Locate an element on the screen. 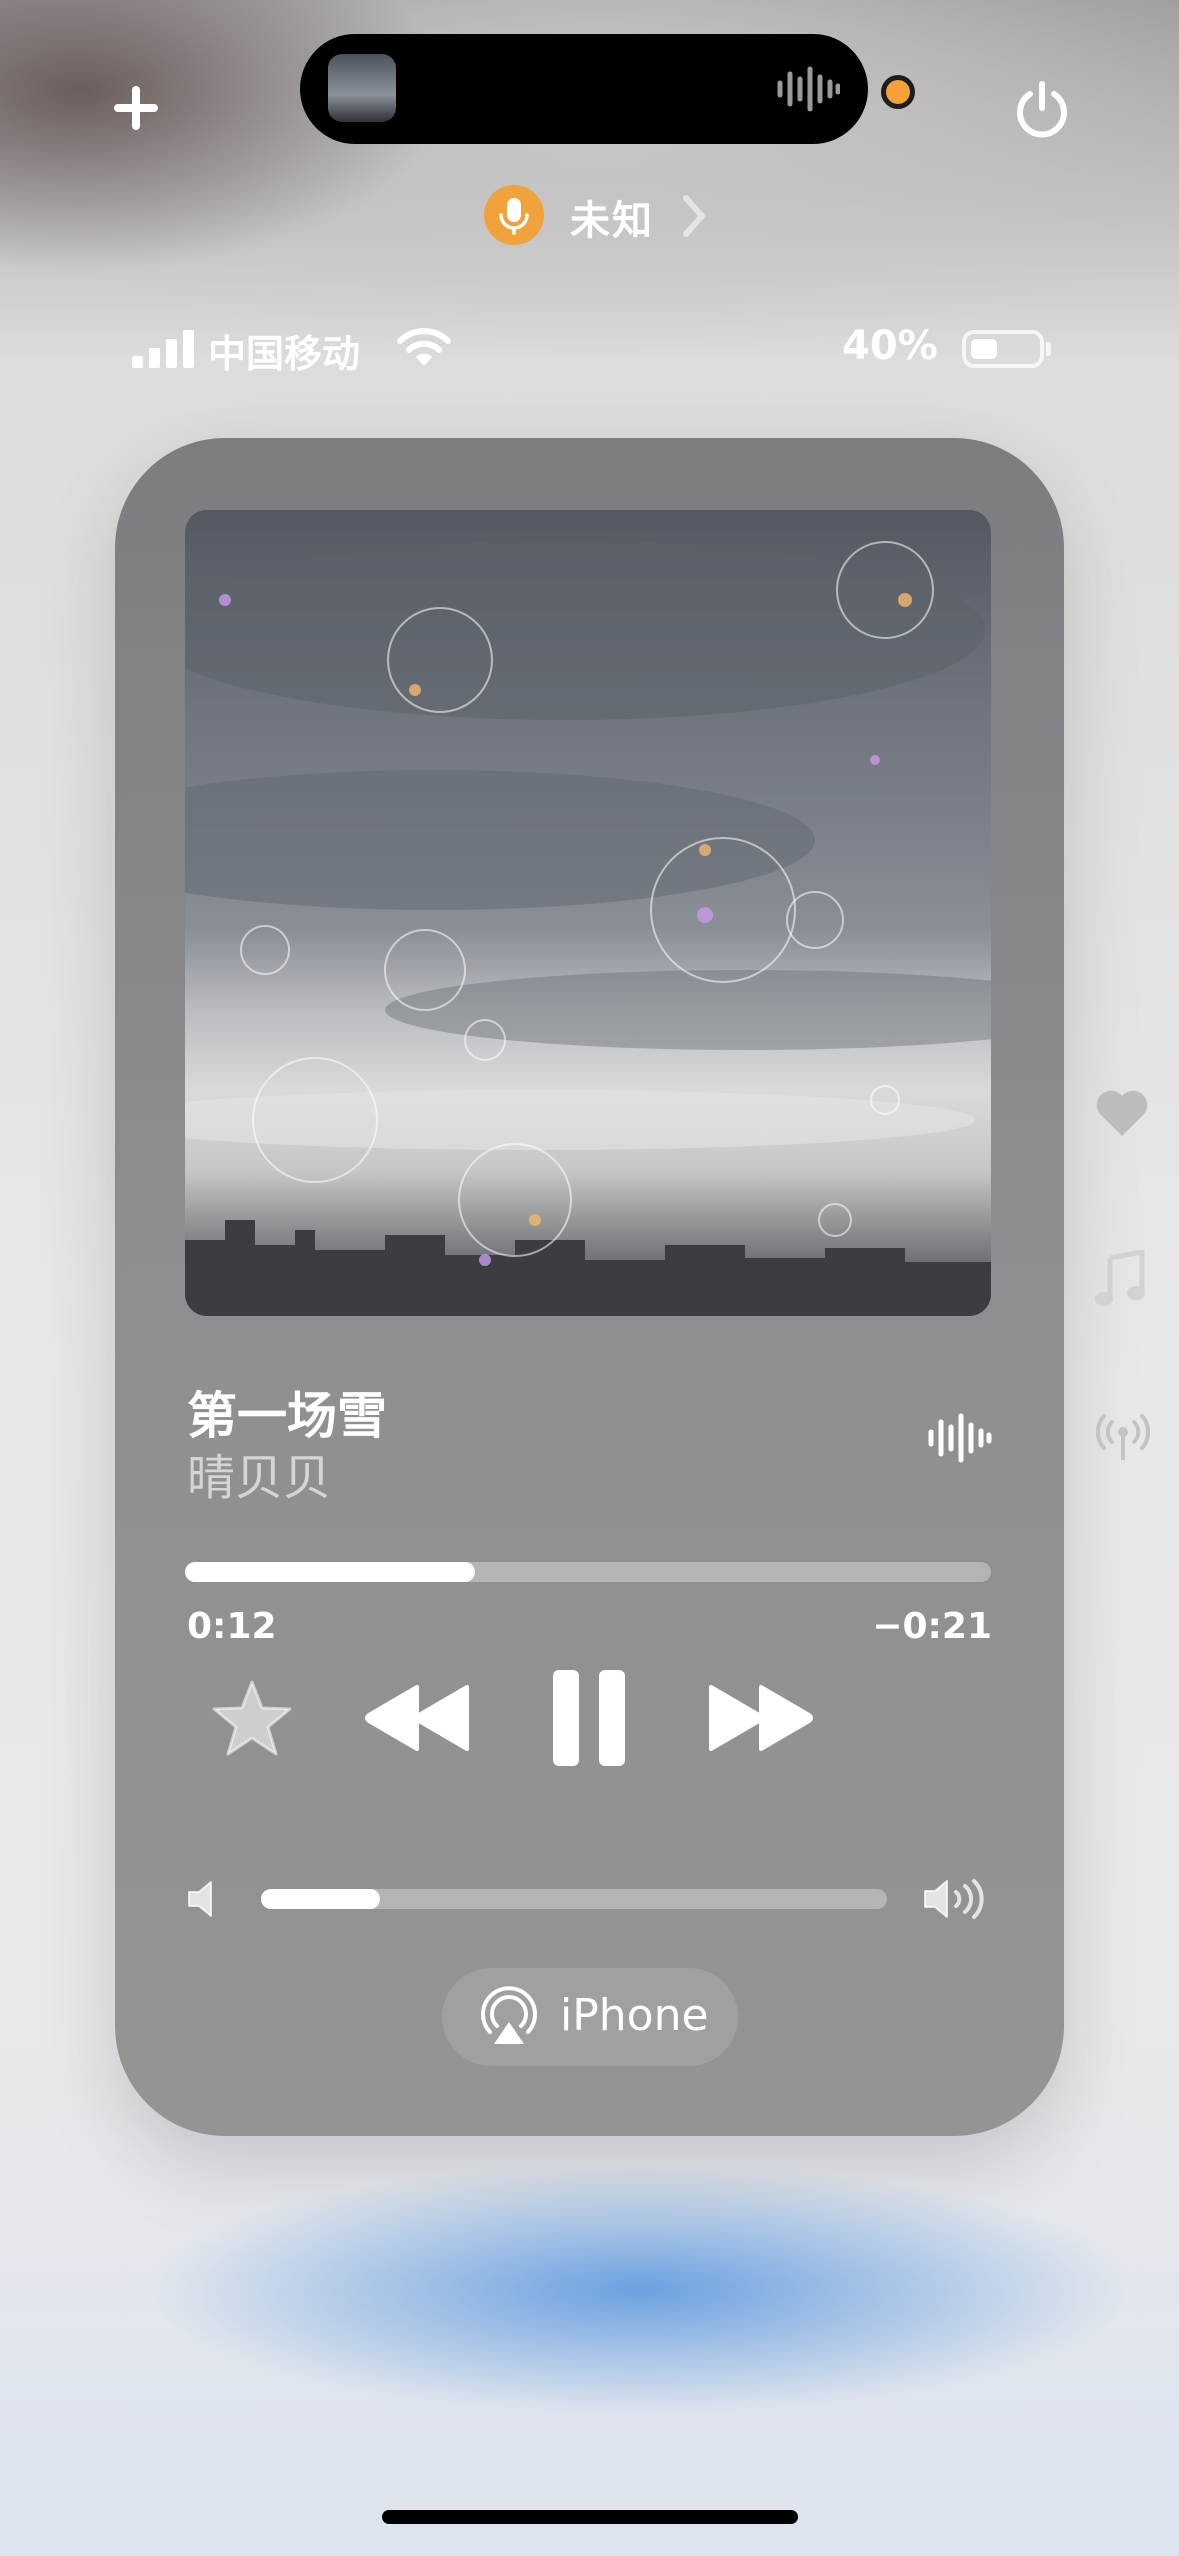 This screenshot has height=2556, width=1179. star-icon is located at coordinates (252, 1718).